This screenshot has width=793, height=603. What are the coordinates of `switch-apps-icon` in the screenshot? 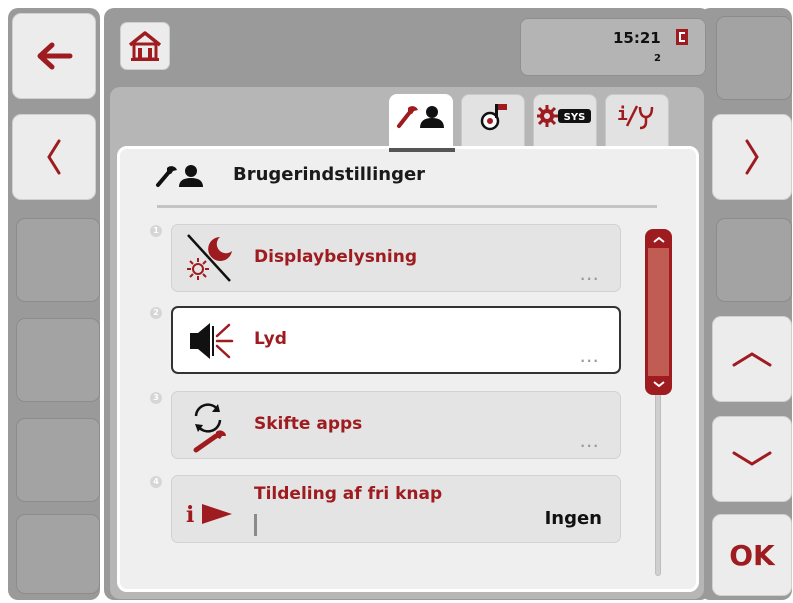 It's located at (209, 428).